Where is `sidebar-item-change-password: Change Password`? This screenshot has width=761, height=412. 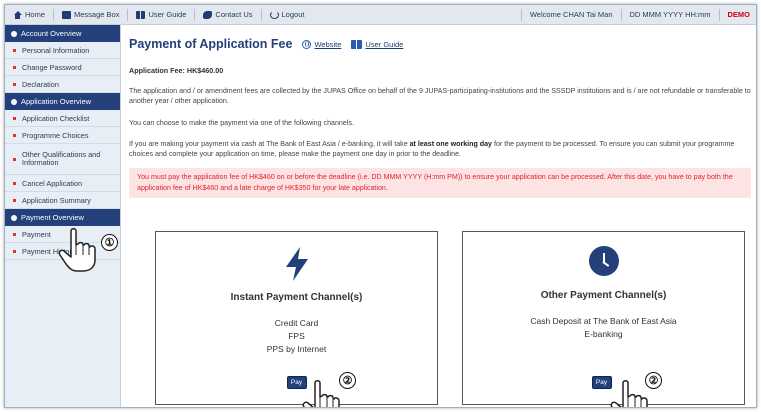 sidebar-item-change-password: Change Password is located at coordinates (62, 67).